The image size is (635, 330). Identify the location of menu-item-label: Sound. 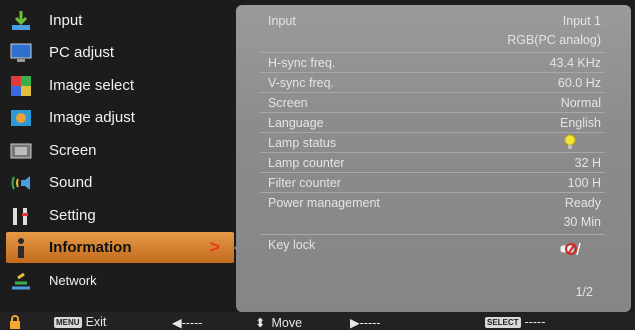
(71, 182).